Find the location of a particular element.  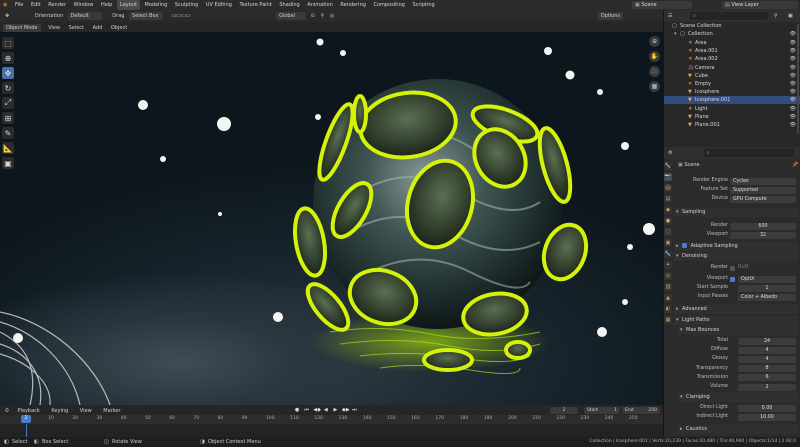

denoise-viewport-dropdown: OptiX is located at coordinates (767, 279).